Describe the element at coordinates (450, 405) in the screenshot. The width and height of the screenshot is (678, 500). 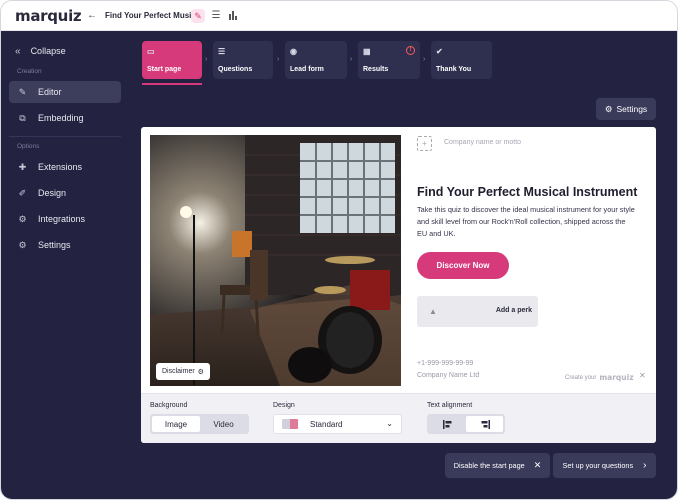
I see `text-alignment-label: Text alignment` at that location.